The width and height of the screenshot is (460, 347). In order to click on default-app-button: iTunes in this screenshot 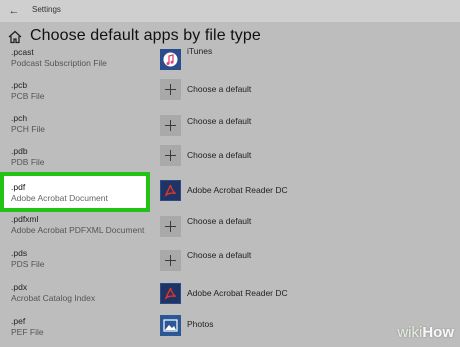, I will do `click(199, 51)`.